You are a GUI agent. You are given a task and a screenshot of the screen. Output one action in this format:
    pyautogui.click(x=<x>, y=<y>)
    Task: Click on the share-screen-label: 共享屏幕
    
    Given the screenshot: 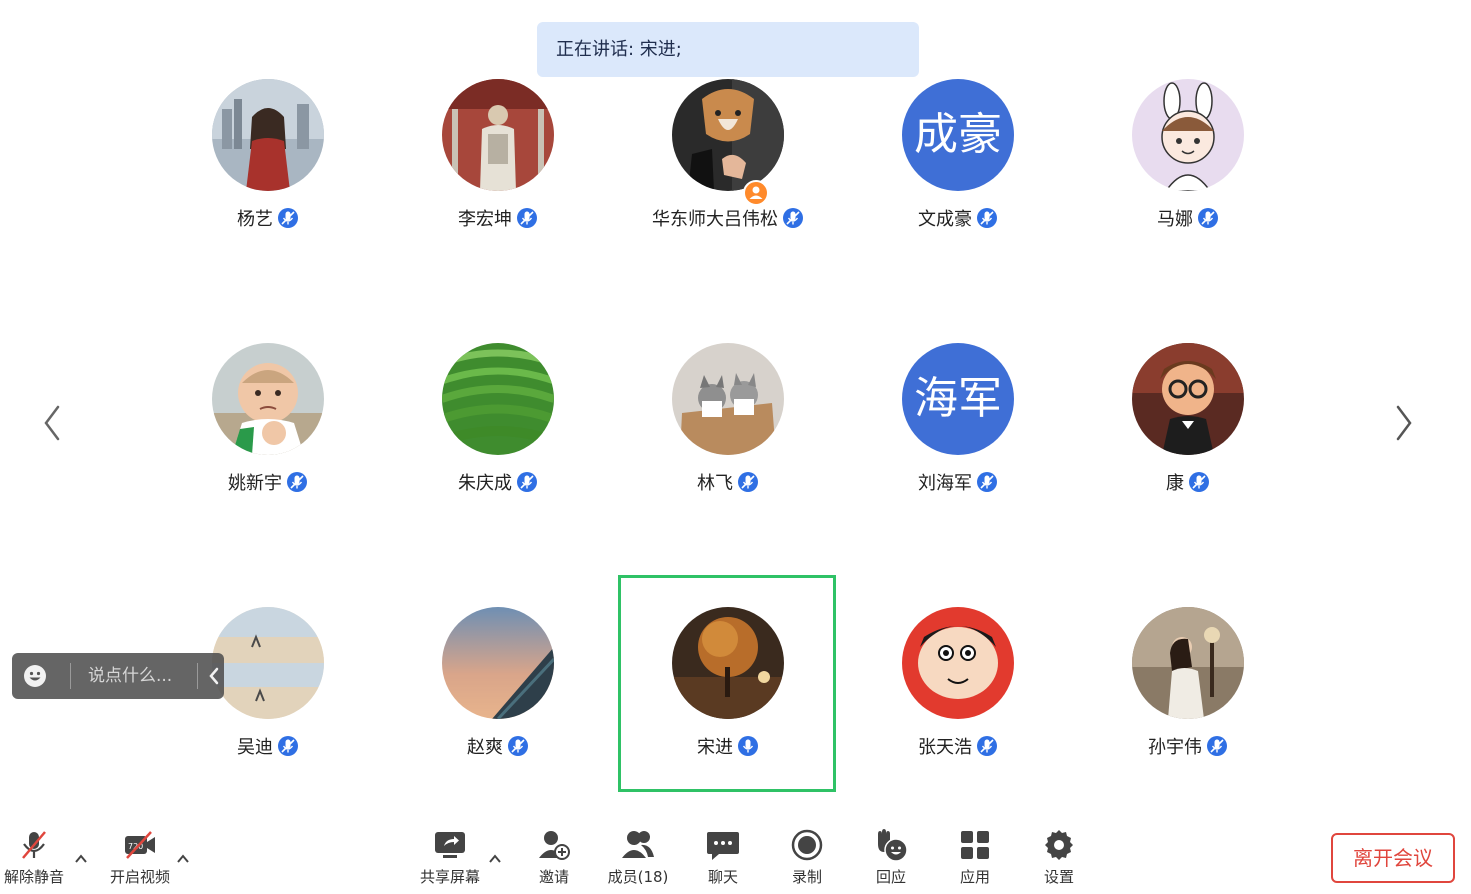 What is the action you would take?
    pyautogui.click(x=449, y=877)
    